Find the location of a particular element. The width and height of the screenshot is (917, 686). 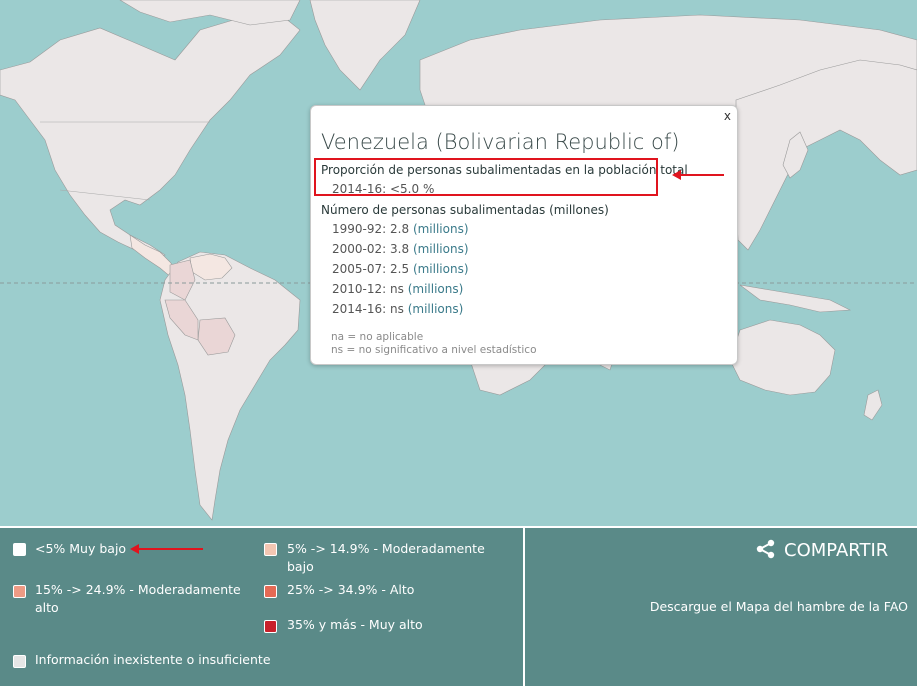

number-row: 2010-12: ns (millions) is located at coordinates (397, 289).